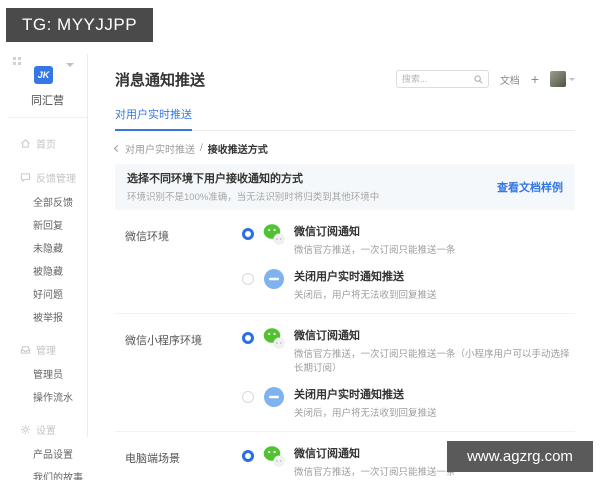  I want to click on env-label: 电脑端场景, so click(152, 459).